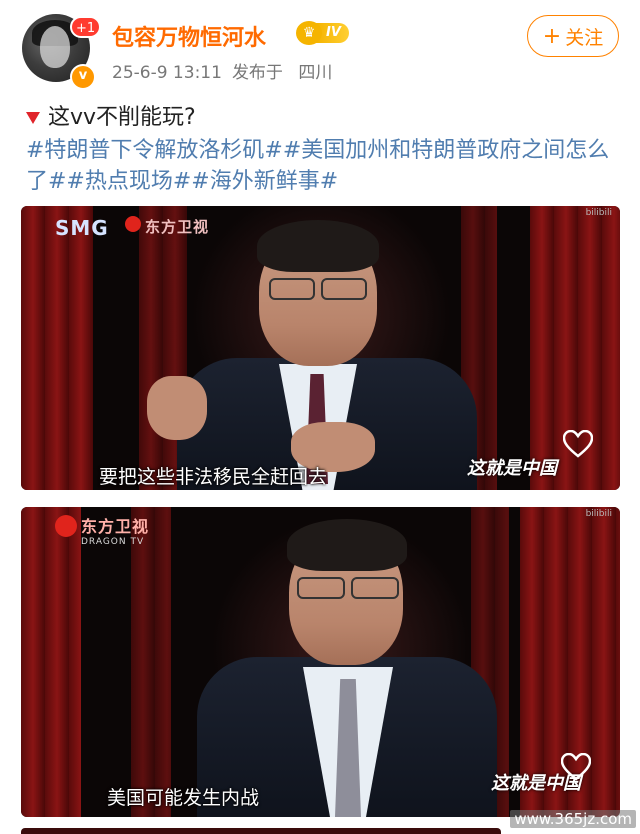  What do you see at coordinates (512, 468) in the screenshot?
I see `show-logo: 这就是中国` at bounding box center [512, 468].